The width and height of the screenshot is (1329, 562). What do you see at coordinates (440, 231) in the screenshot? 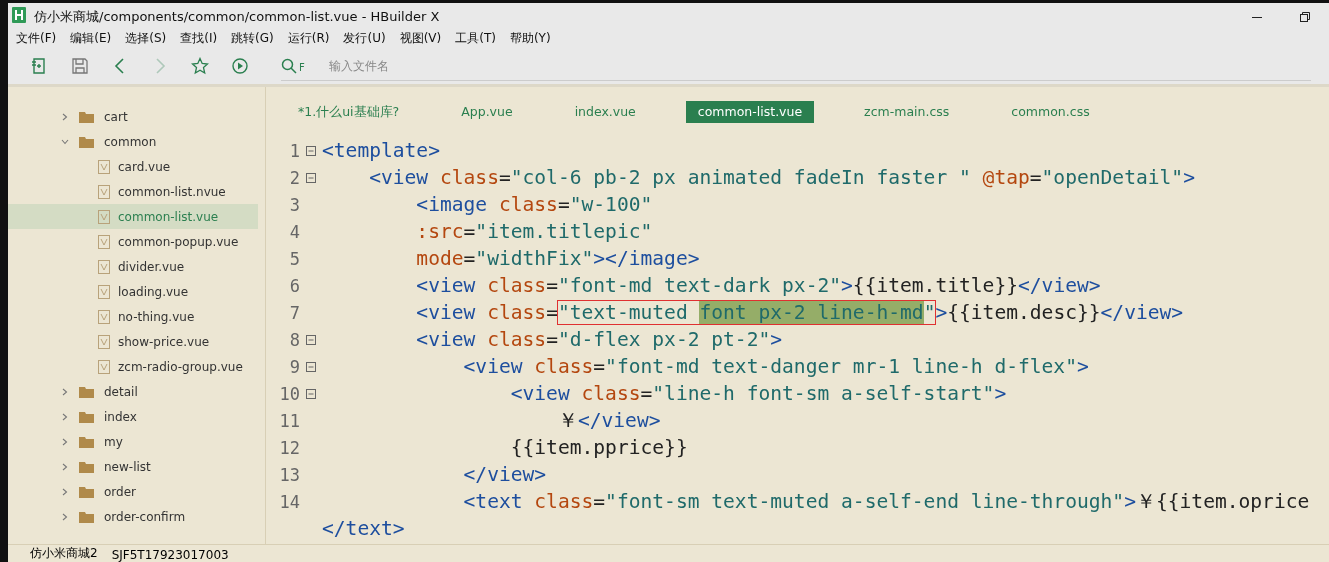
I see `code-token: :src` at bounding box center [440, 231].